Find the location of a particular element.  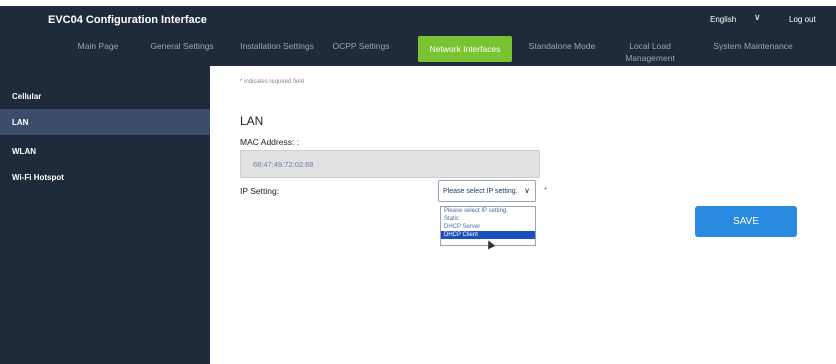

tab-ocpp-settings: OCPP Settings is located at coordinates (361, 49).